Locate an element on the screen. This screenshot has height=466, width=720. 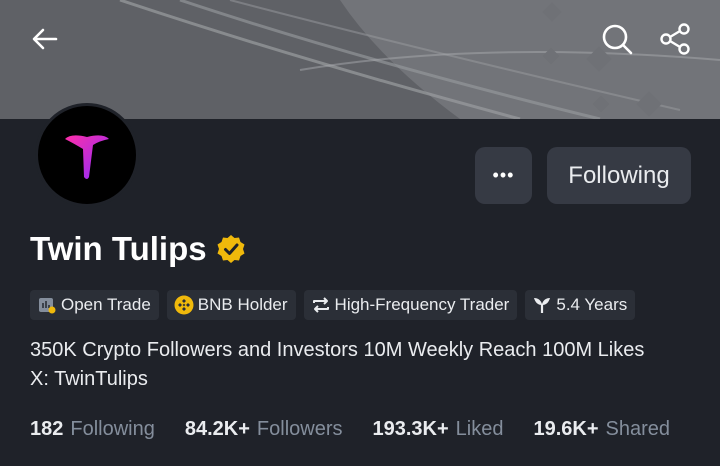
profile-name-row: Twin Tulips is located at coordinates (138, 249).